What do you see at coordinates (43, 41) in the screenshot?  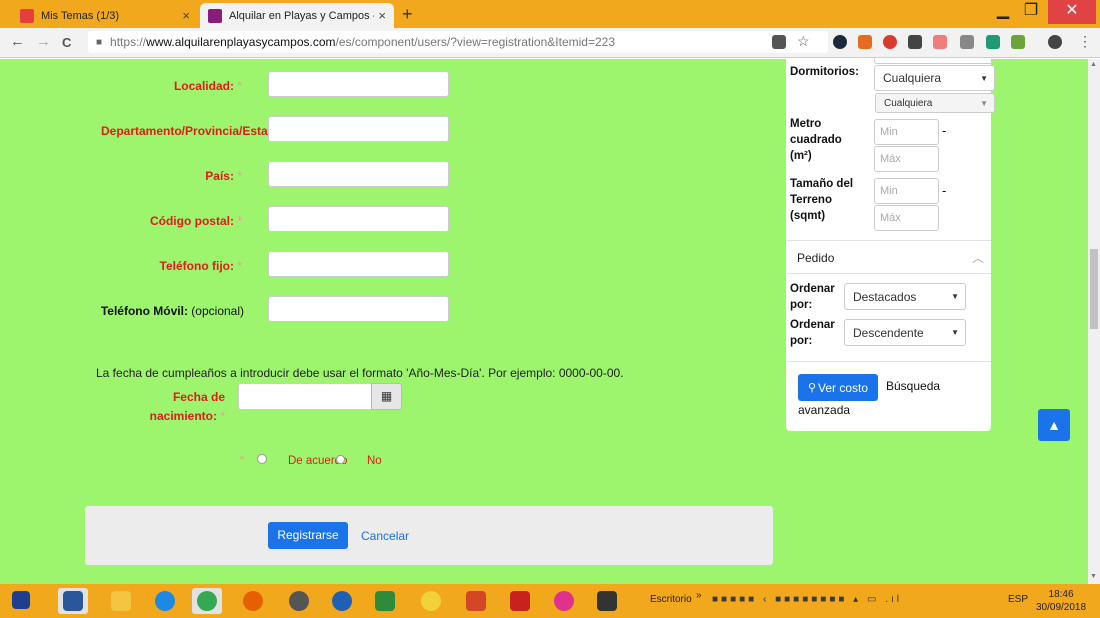 I see `forward-button: →` at bounding box center [43, 41].